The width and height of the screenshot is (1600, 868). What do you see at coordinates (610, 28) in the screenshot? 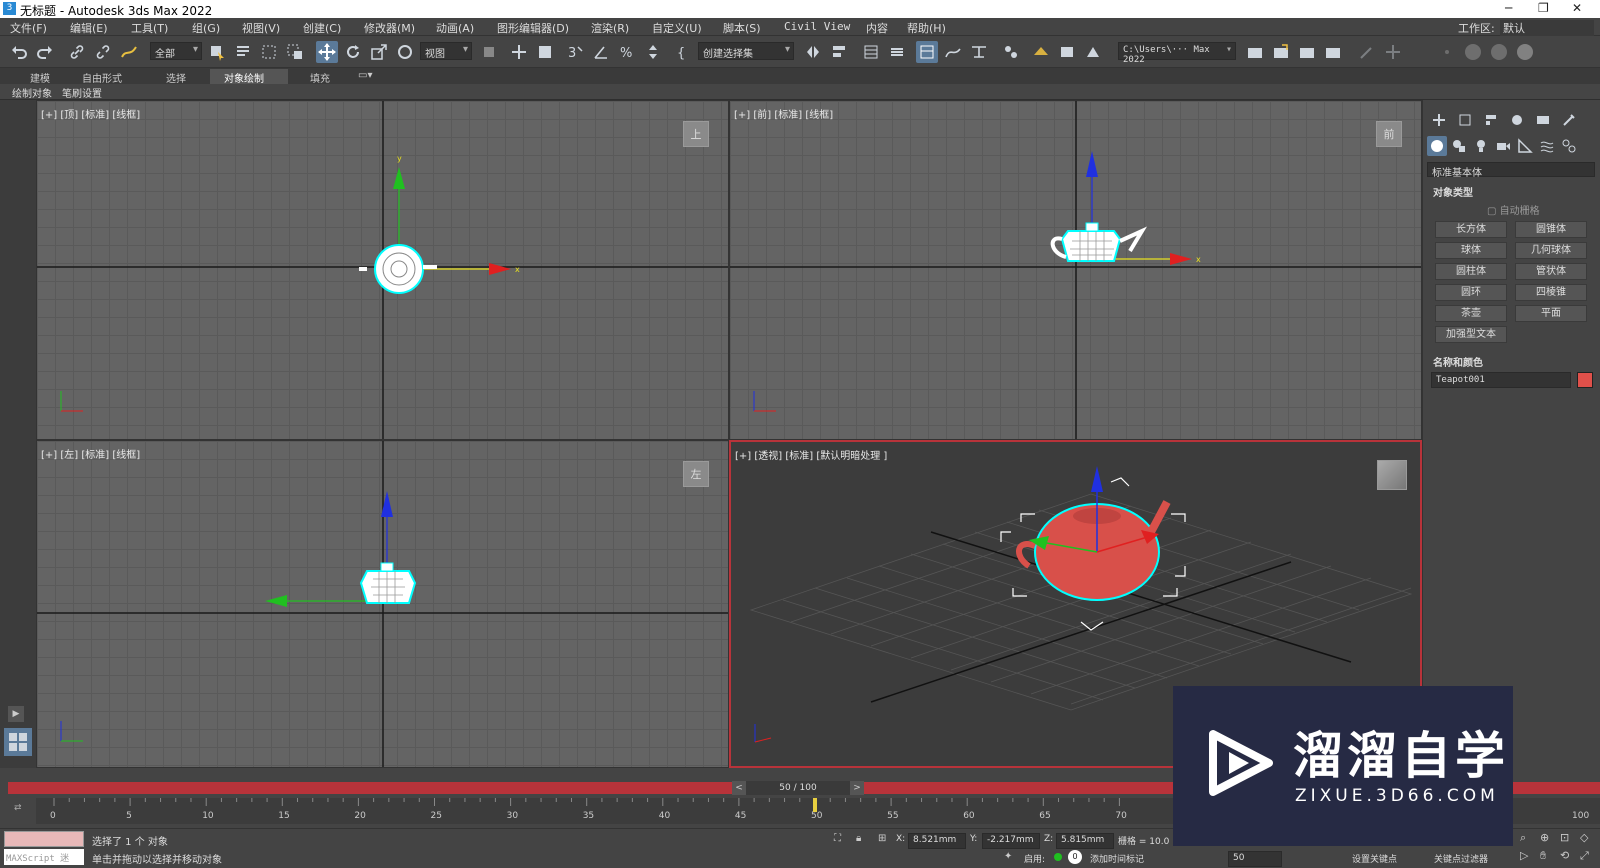
I see `menu-rendering: 渲染(R)` at bounding box center [610, 28].